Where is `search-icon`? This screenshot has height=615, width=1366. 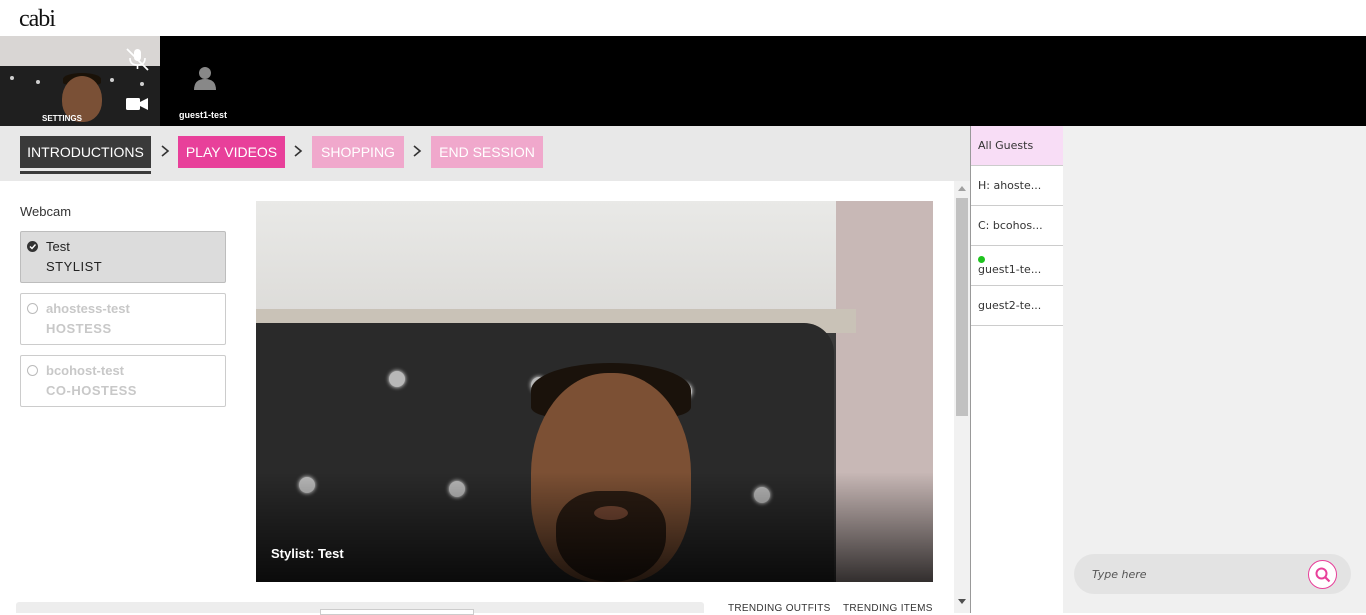 search-icon is located at coordinates (1323, 575).